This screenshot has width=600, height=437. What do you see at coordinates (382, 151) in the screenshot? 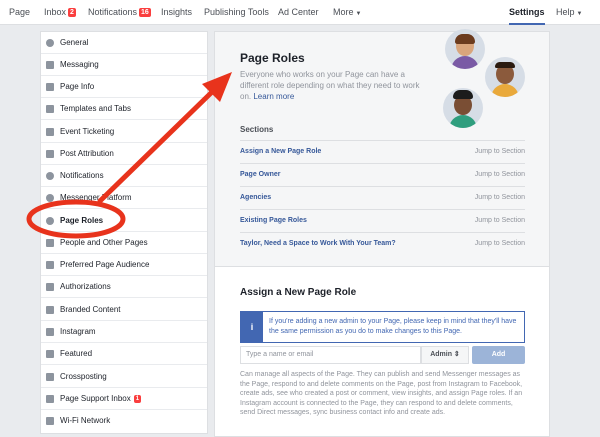
I see `section-link-row: Assign a New Page Role Jump to Section` at bounding box center [382, 151].